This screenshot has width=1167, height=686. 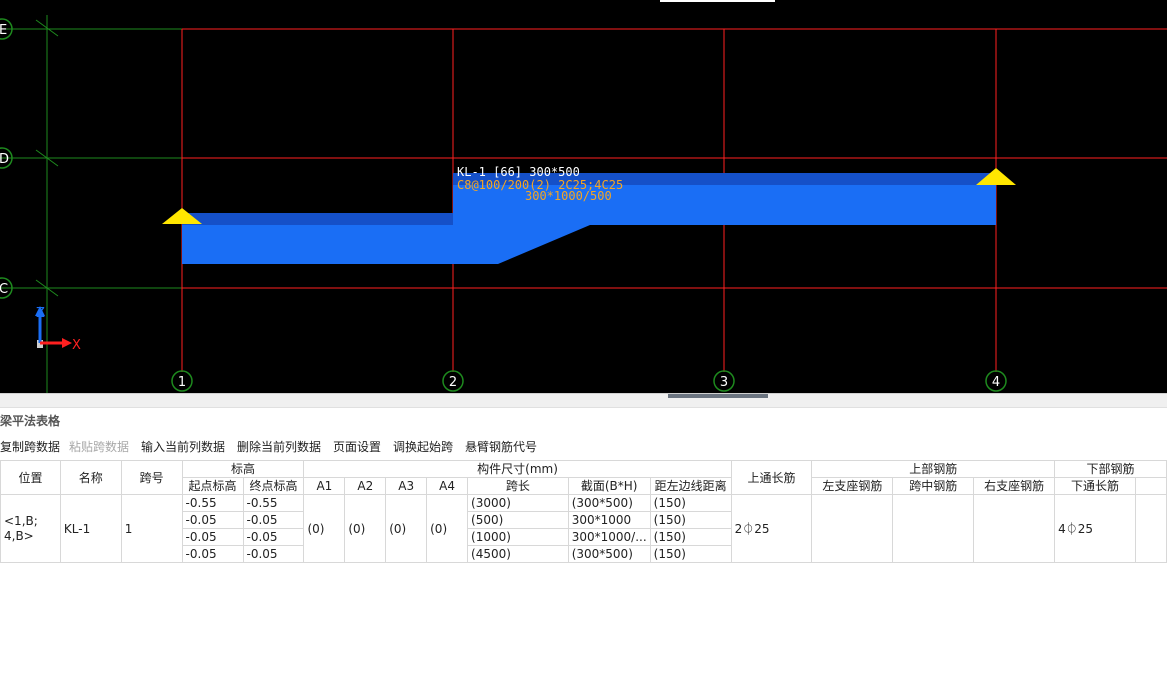 What do you see at coordinates (357, 447) in the screenshot?
I see `page-setup-button: 页面设置` at bounding box center [357, 447].